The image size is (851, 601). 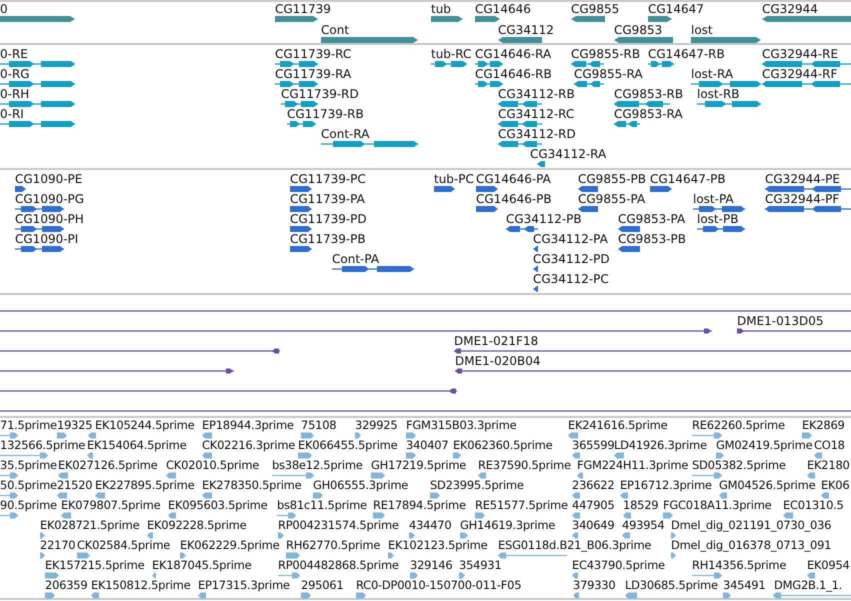 I want to click on feature-label: CG1090-PG, so click(x=49, y=199).